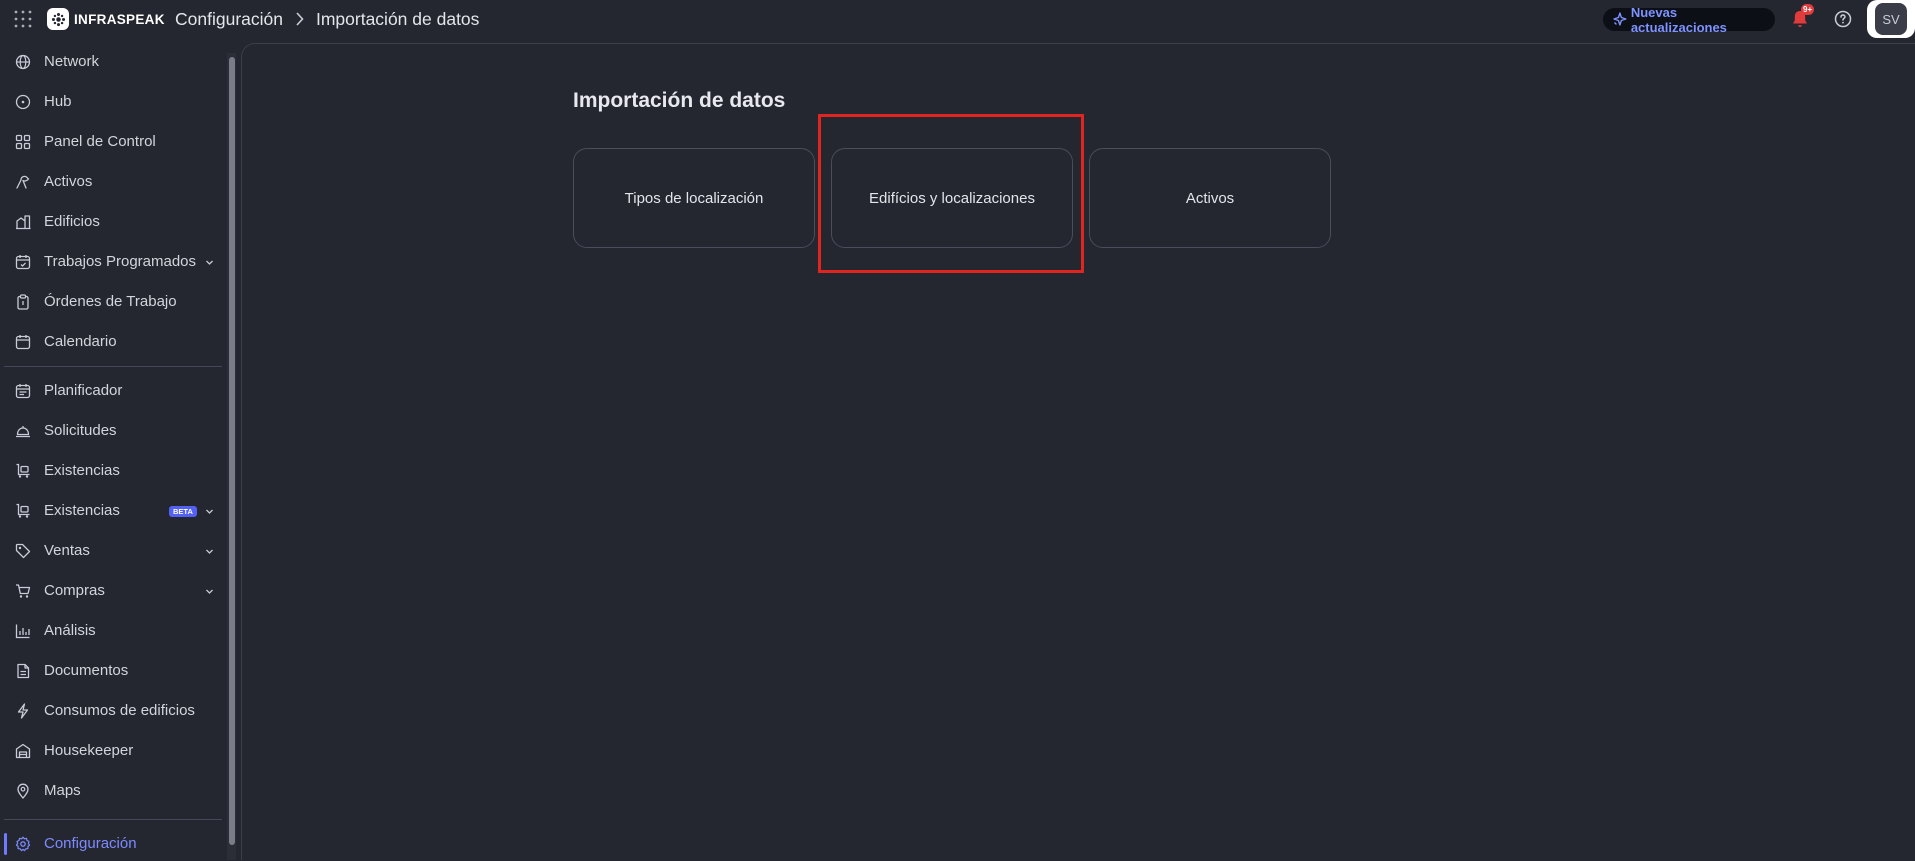 The image size is (1915, 861). Describe the element at coordinates (1808, 9) in the screenshot. I see `notifications-count-badge: 9+` at that location.